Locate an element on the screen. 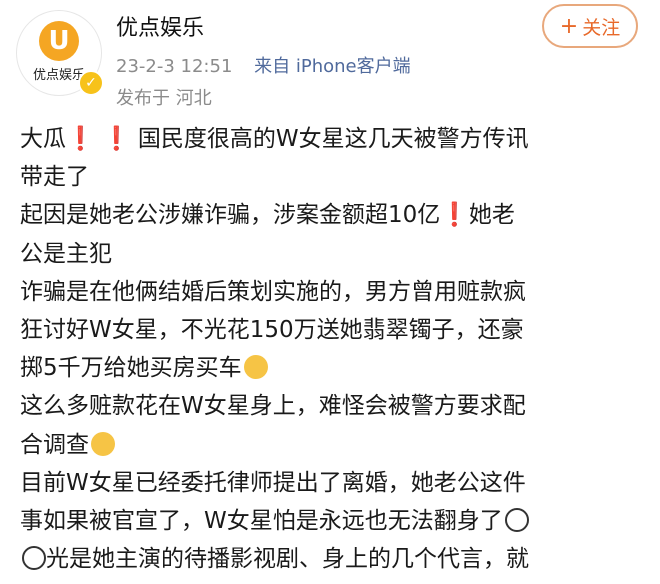 The image size is (660, 584). content-line: 光是她主演的待播影视剧、身上的几个代言，就 is located at coordinates (328, 559).